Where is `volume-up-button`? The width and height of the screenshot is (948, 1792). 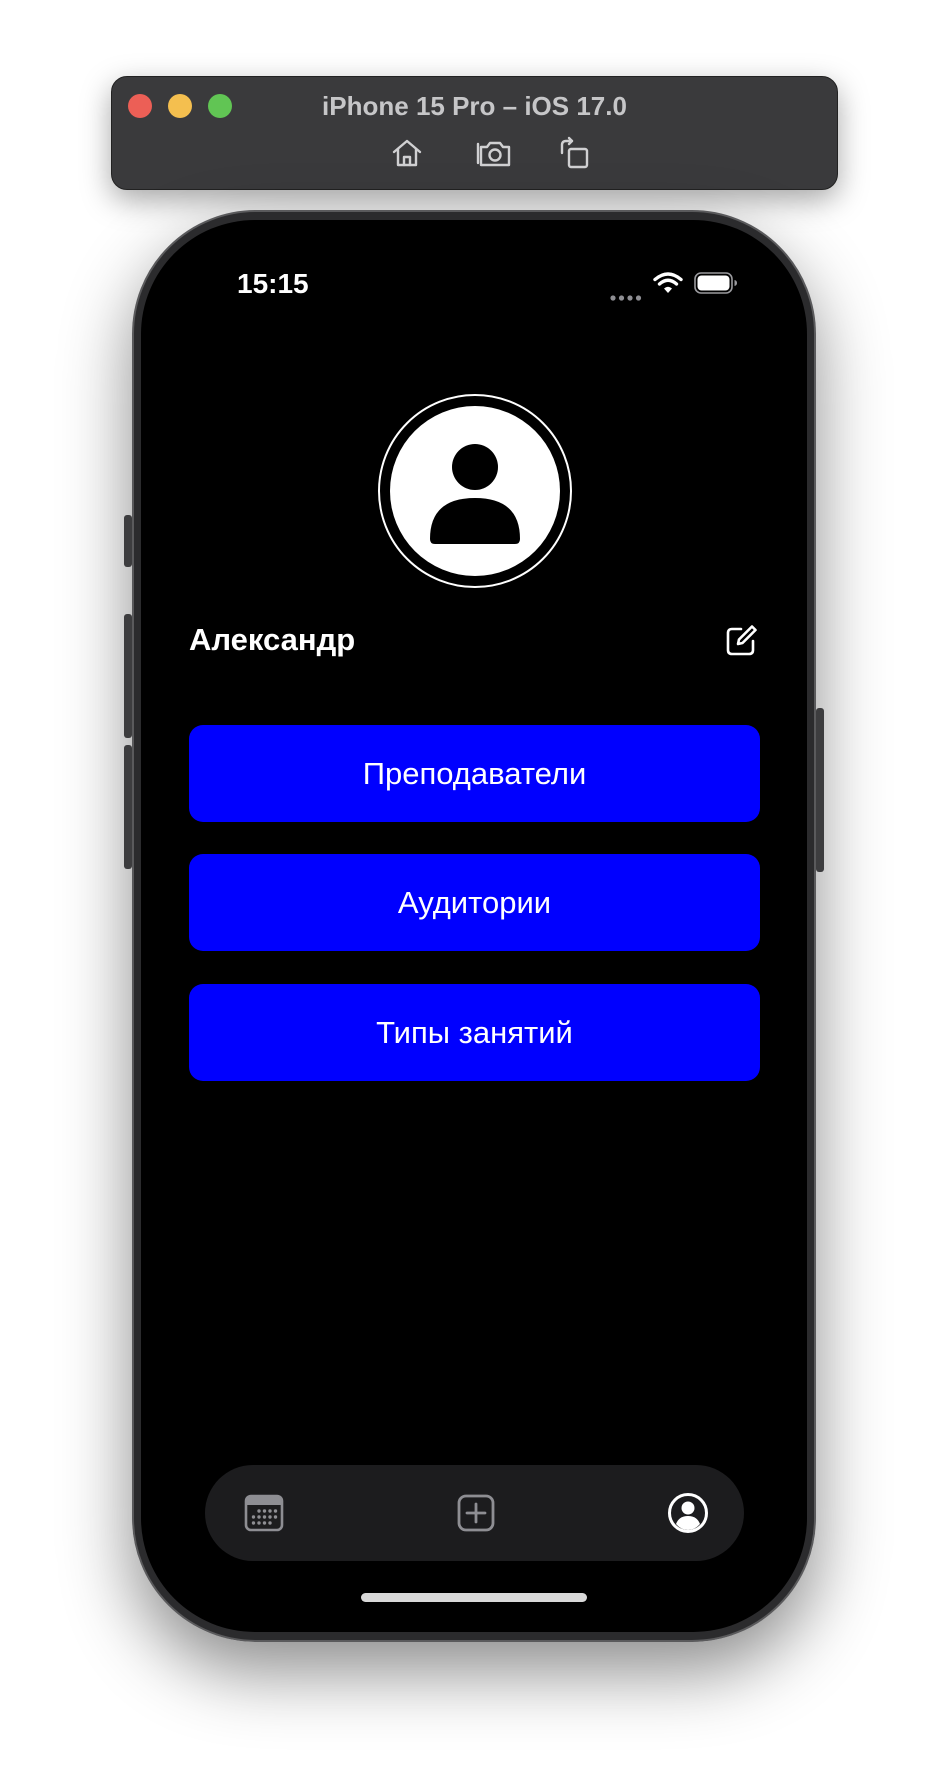 volume-up-button is located at coordinates (128, 676).